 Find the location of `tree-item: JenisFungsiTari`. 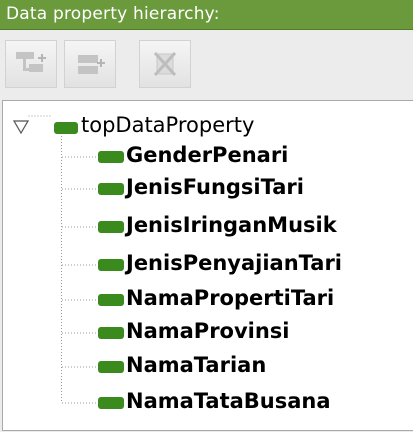

tree-item: JenisFungsiTari is located at coordinates (205, 189).